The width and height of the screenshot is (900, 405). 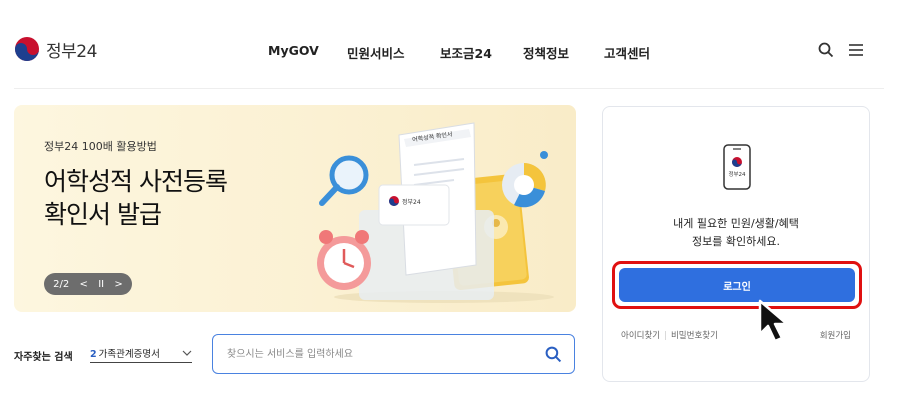 What do you see at coordinates (344, 260) in the screenshot?
I see `alarm-clock-icon` at bounding box center [344, 260].